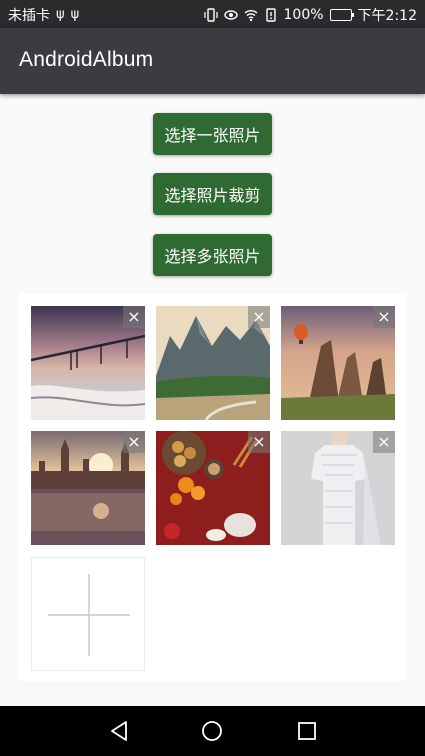  What do you see at coordinates (212, 255) in the screenshot?
I see `select-multiple-photos-button: 选择多张照片` at bounding box center [212, 255].